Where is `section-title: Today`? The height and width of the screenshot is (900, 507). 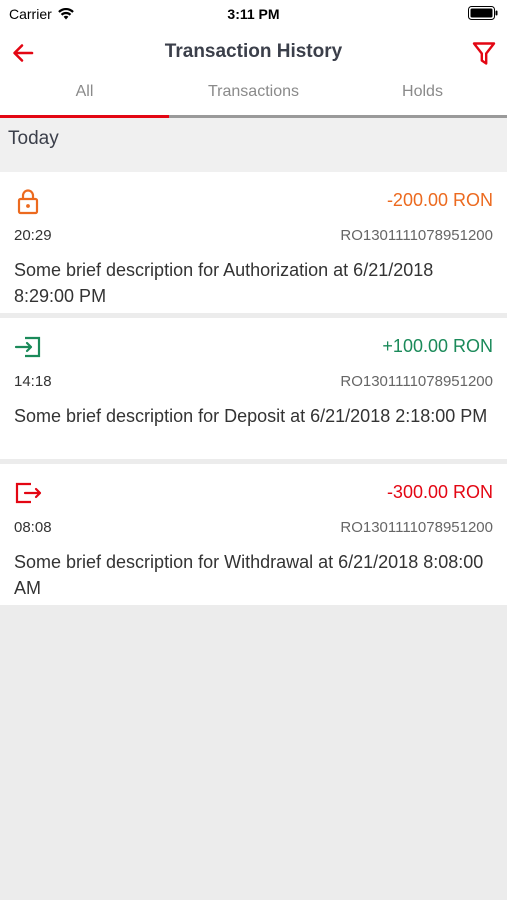 section-title: Today is located at coordinates (33, 138).